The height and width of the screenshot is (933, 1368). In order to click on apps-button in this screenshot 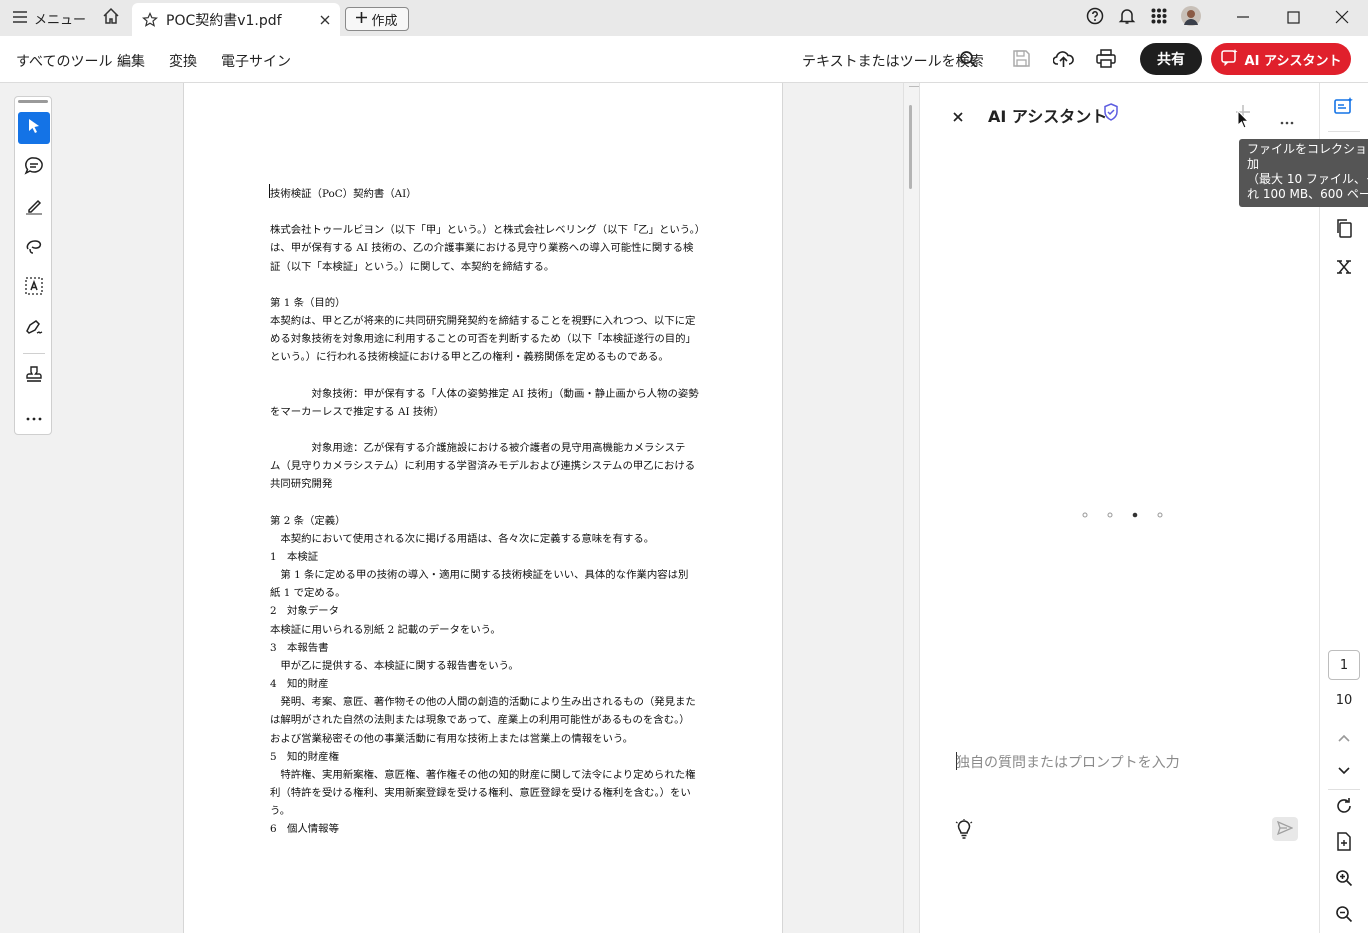, I will do `click(1159, 18)`.